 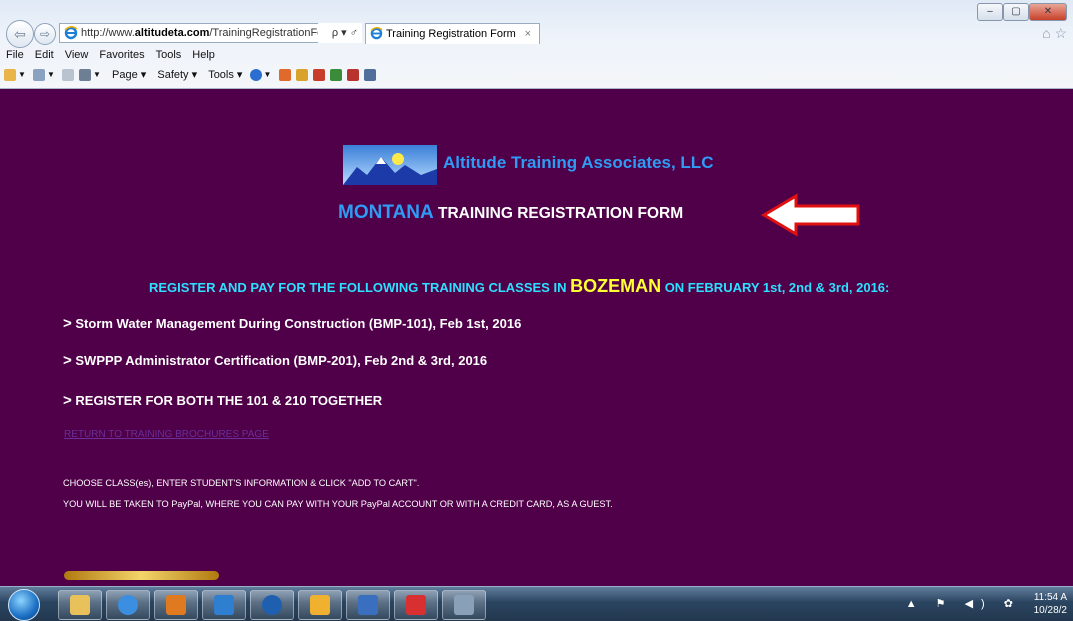 I want to click on pdf-icon, so click(x=416, y=605).